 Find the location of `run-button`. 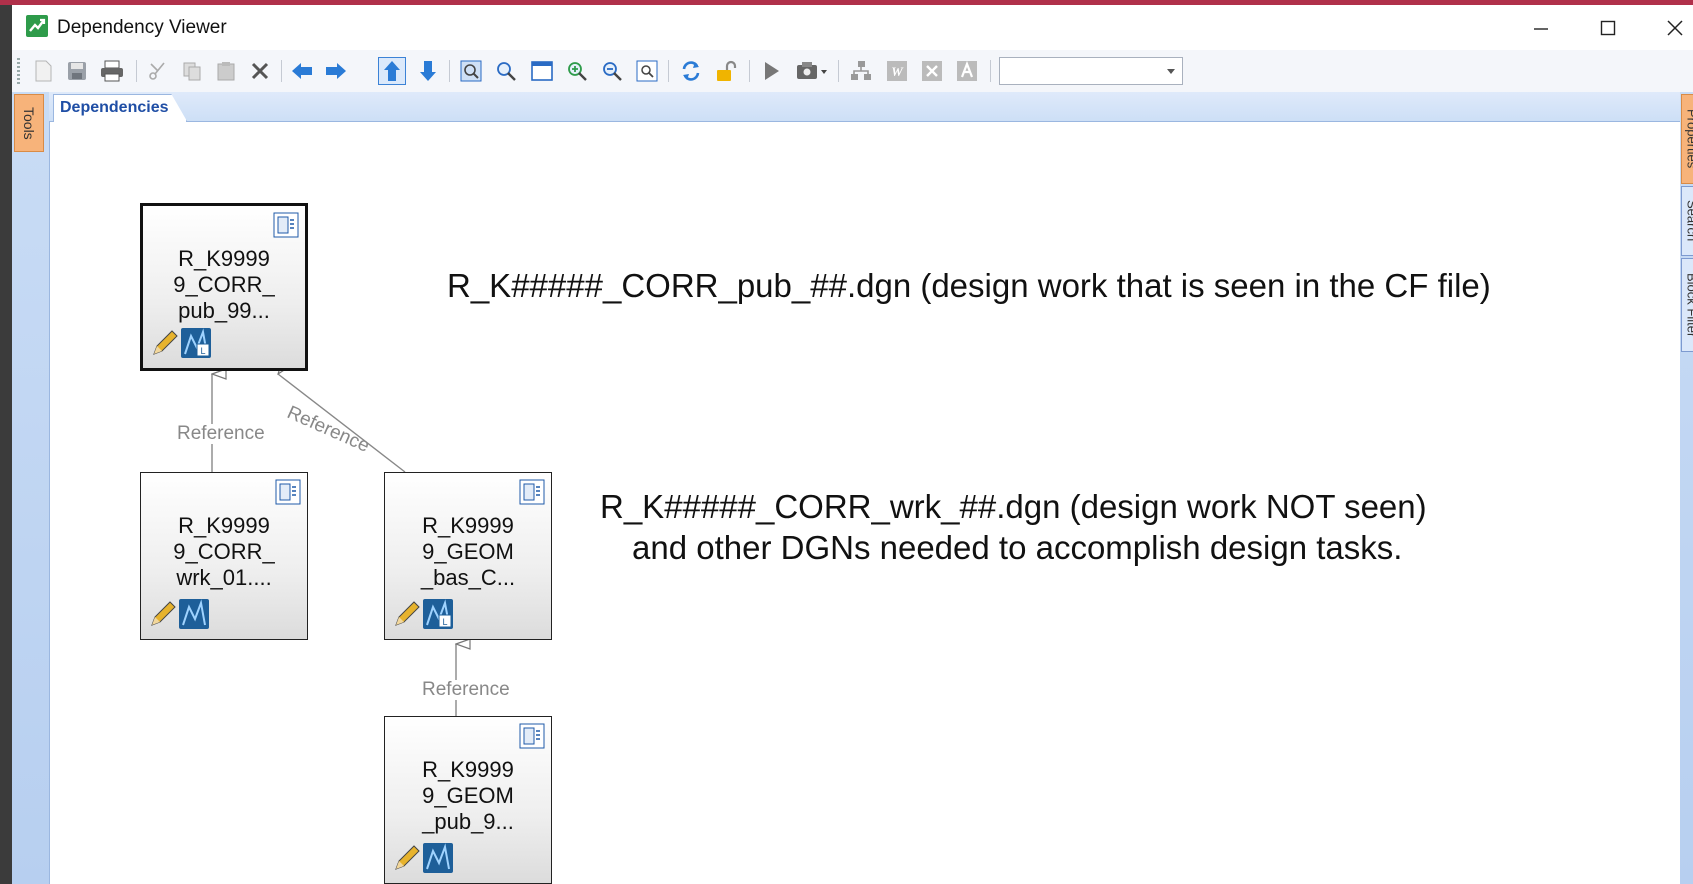

run-button is located at coordinates (771, 71).